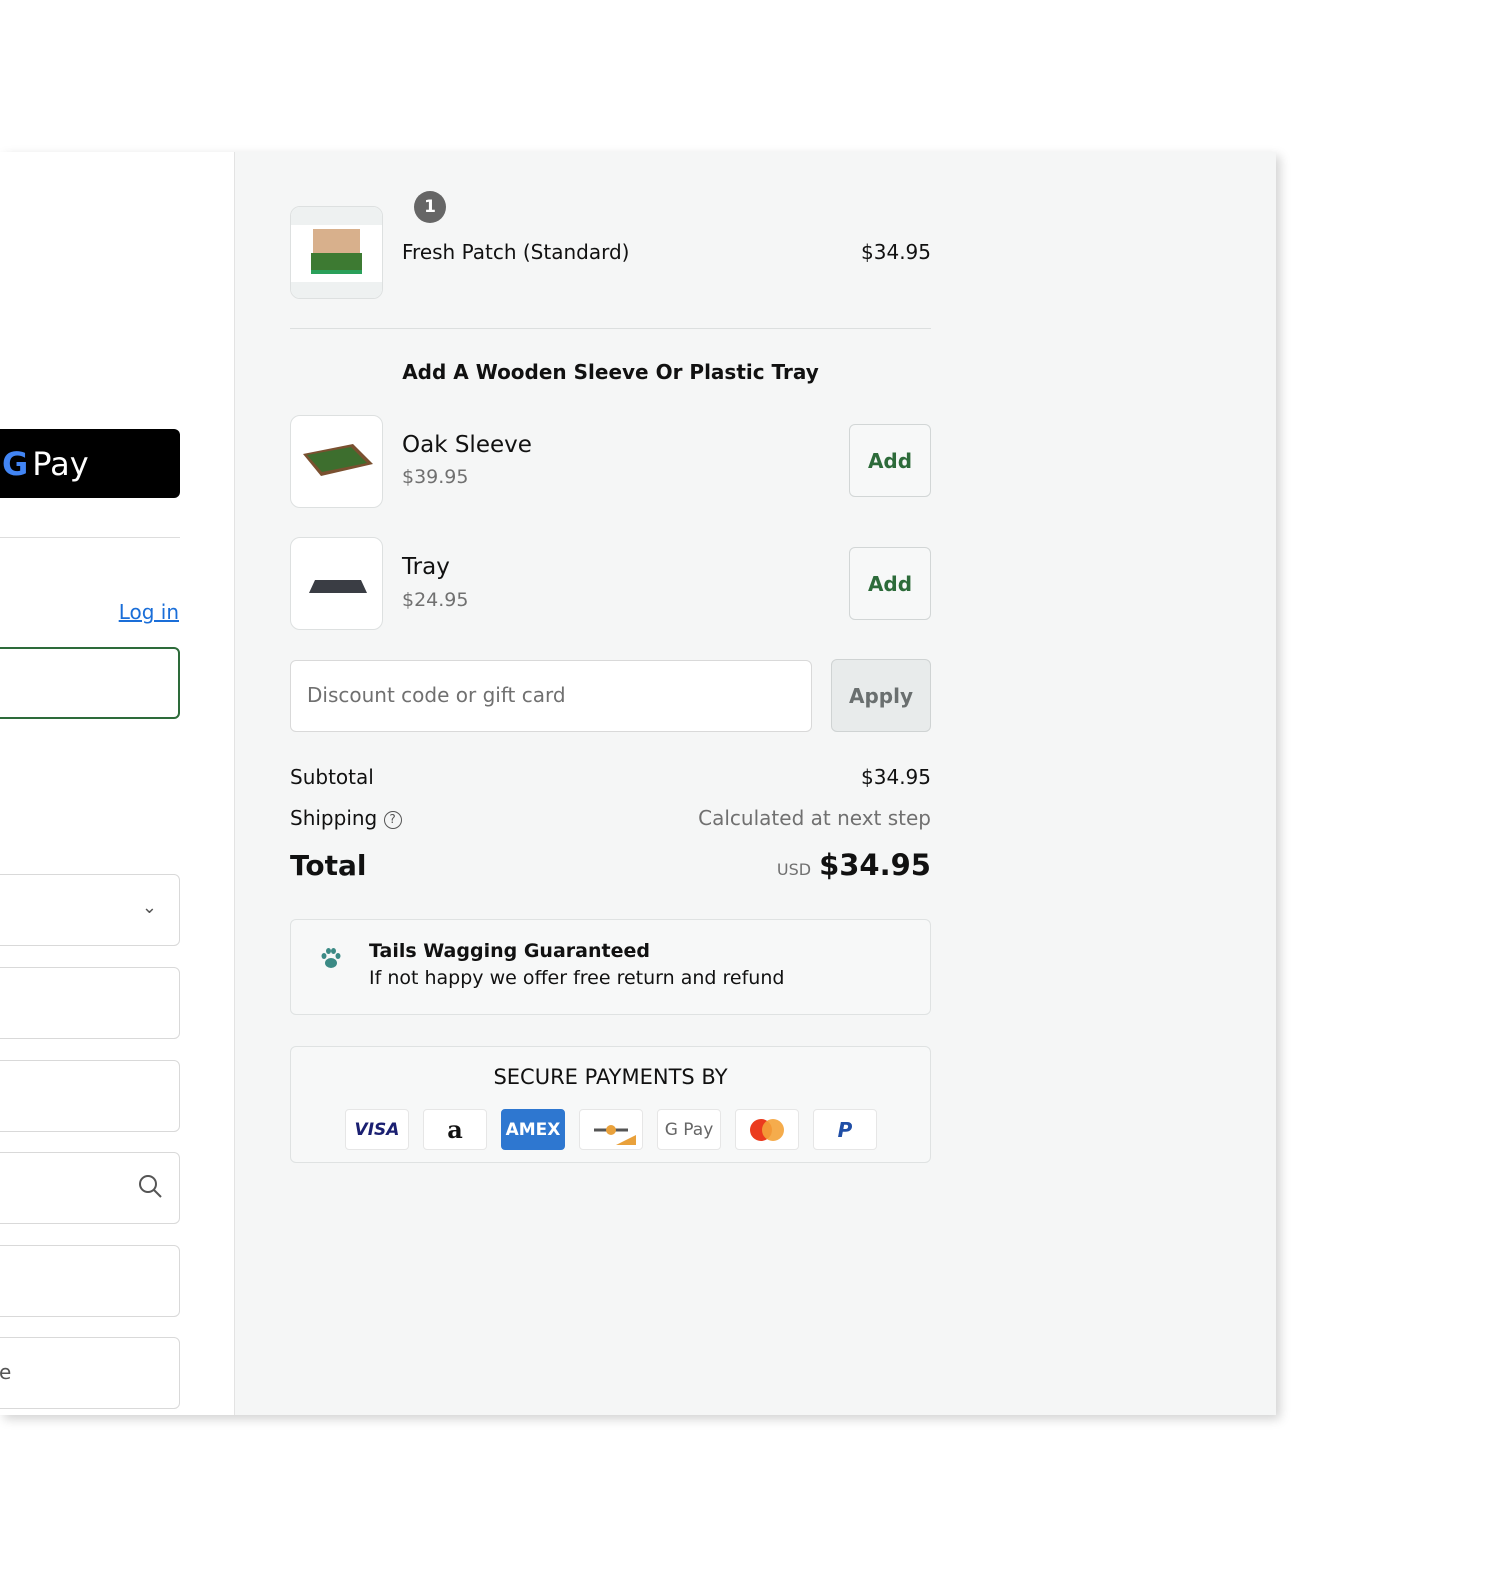 The width and height of the screenshot is (1500, 1592). I want to click on discount-code-input: Discount code or gift card, so click(551, 696).